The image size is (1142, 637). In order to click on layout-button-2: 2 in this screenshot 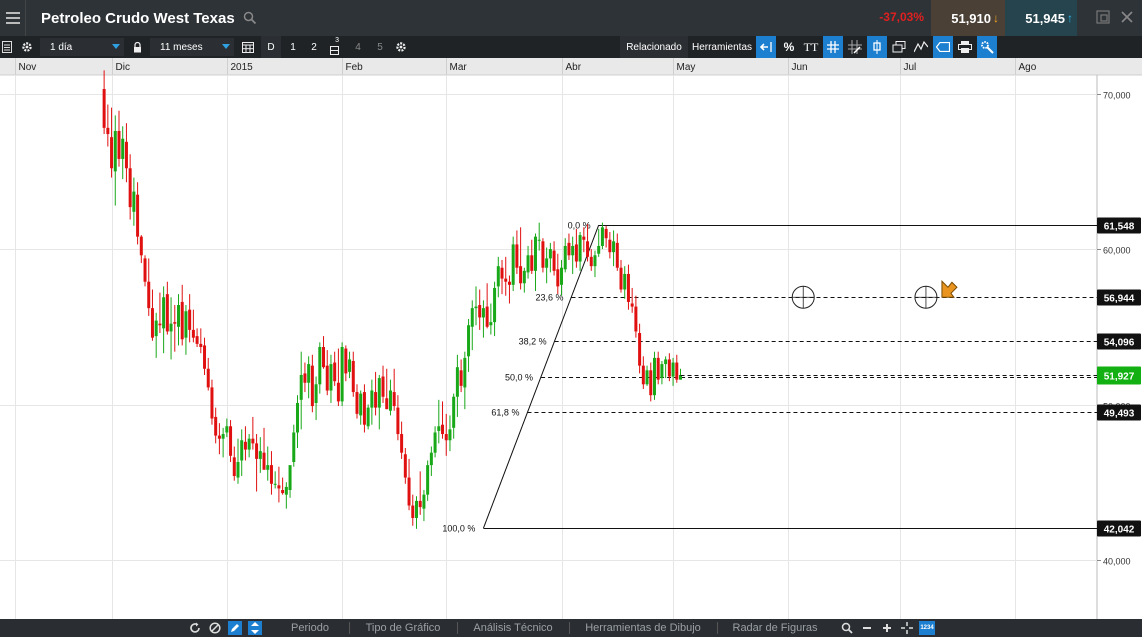, I will do `click(314, 47)`.